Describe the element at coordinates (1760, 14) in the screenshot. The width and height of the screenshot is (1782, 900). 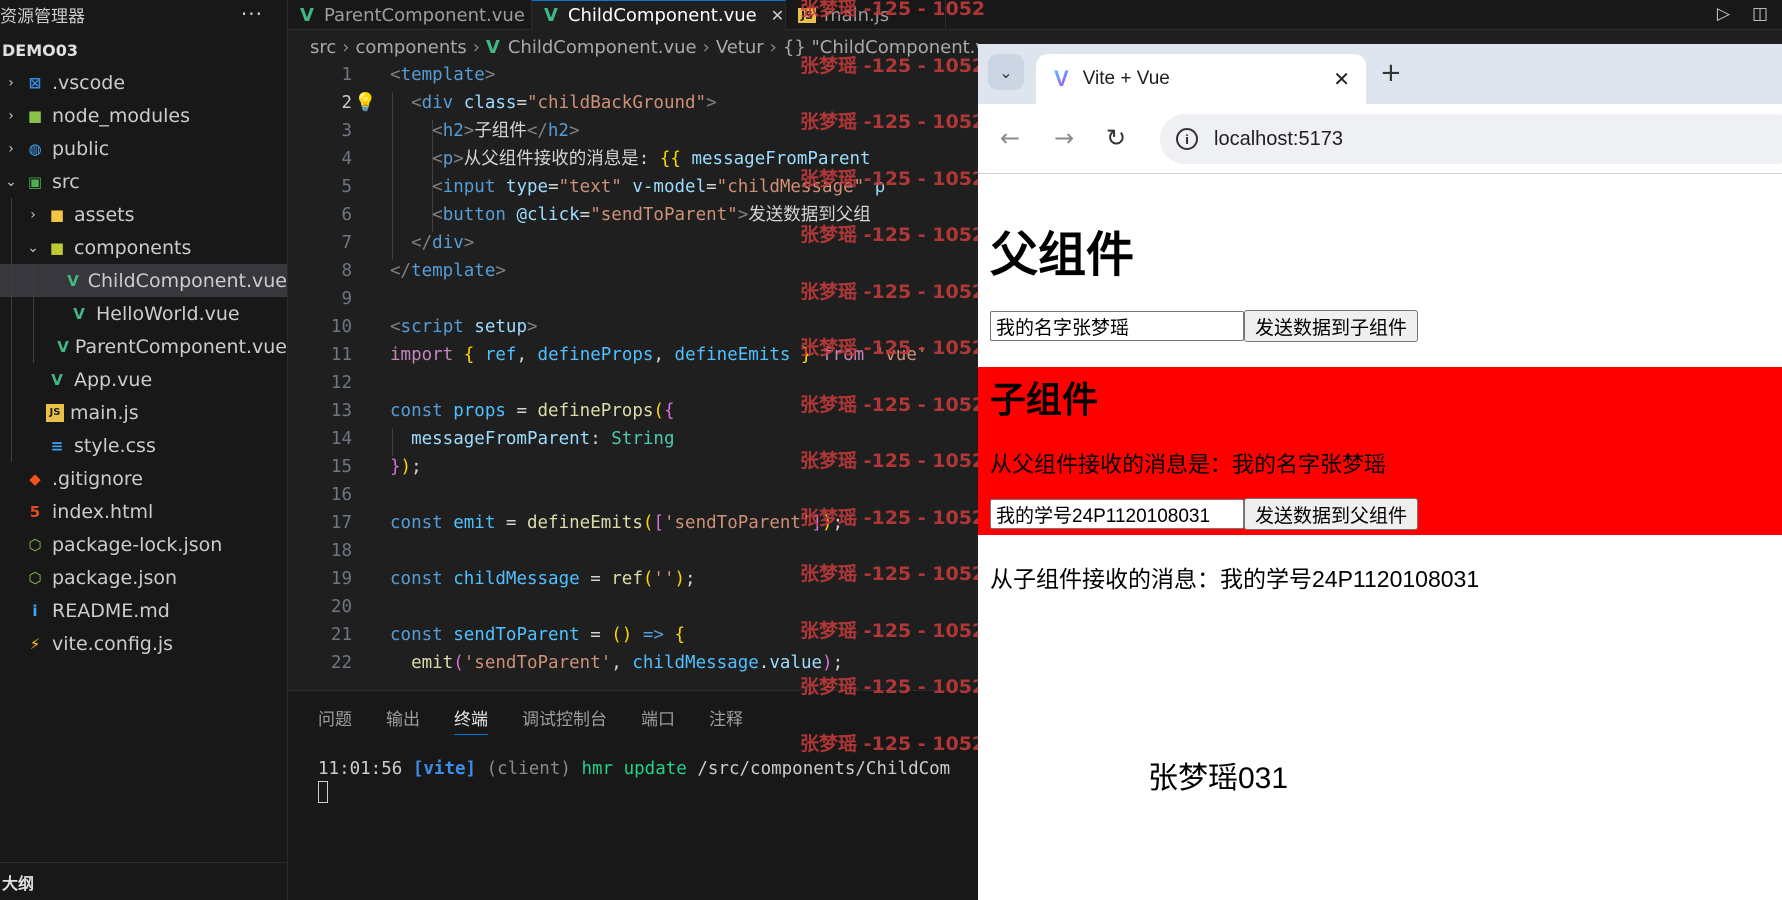
I see `split-editor-icon: ◫` at that location.